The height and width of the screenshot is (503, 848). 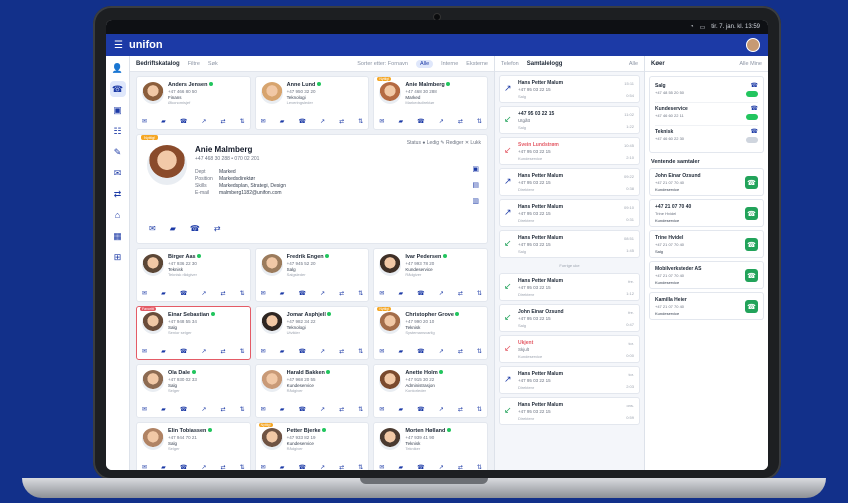 What do you see at coordinates (706, 137) in the screenshot?
I see `queue-row: Teknisk +47 46 60 22 30 ☎` at bounding box center [706, 137].